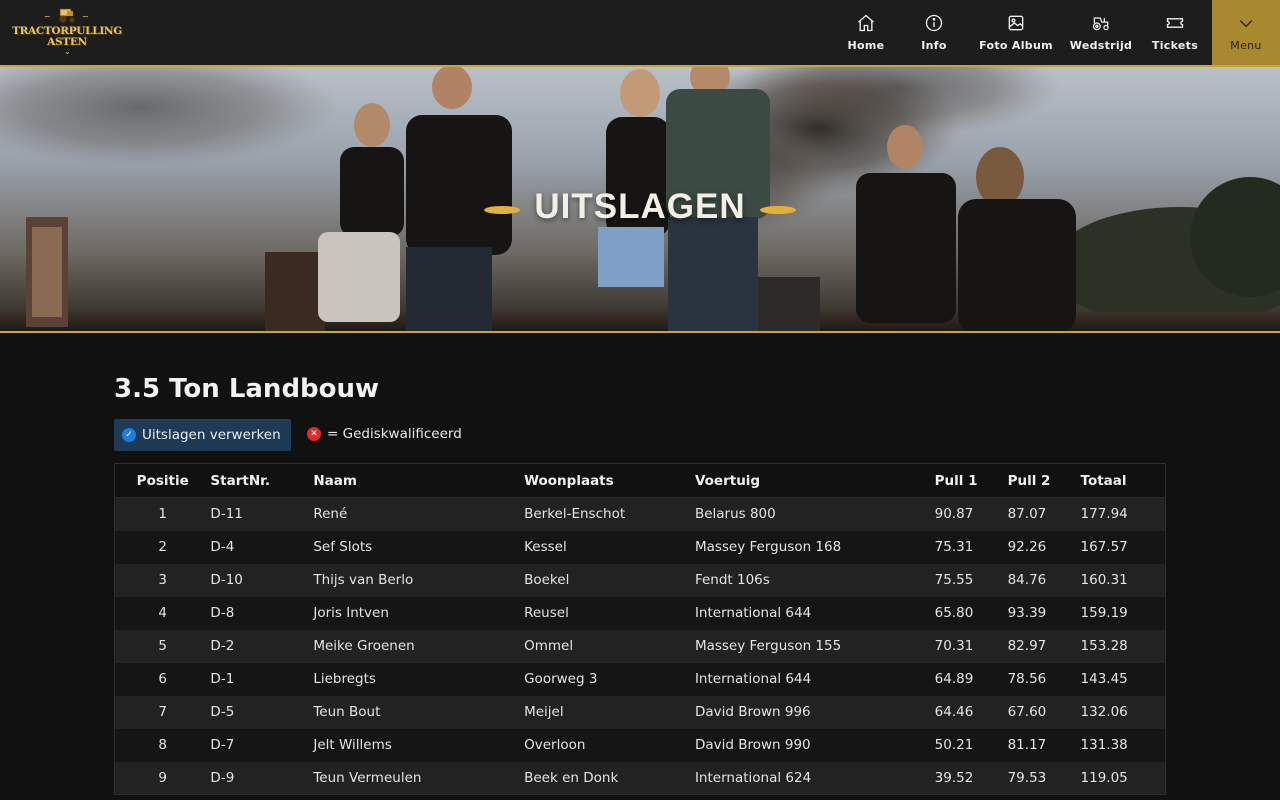  I want to click on process-results-label: Uitslagen verwerken, so click(211, 435).